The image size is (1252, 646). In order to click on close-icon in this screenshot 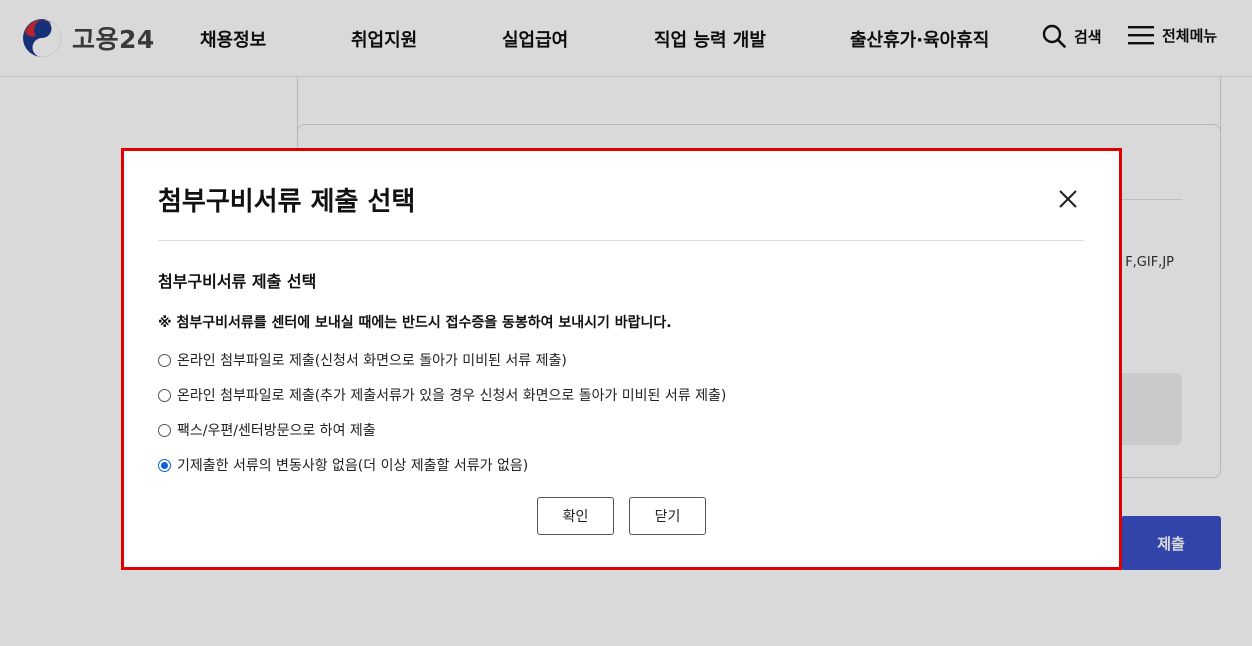, I will do `click(1068, 199)`.